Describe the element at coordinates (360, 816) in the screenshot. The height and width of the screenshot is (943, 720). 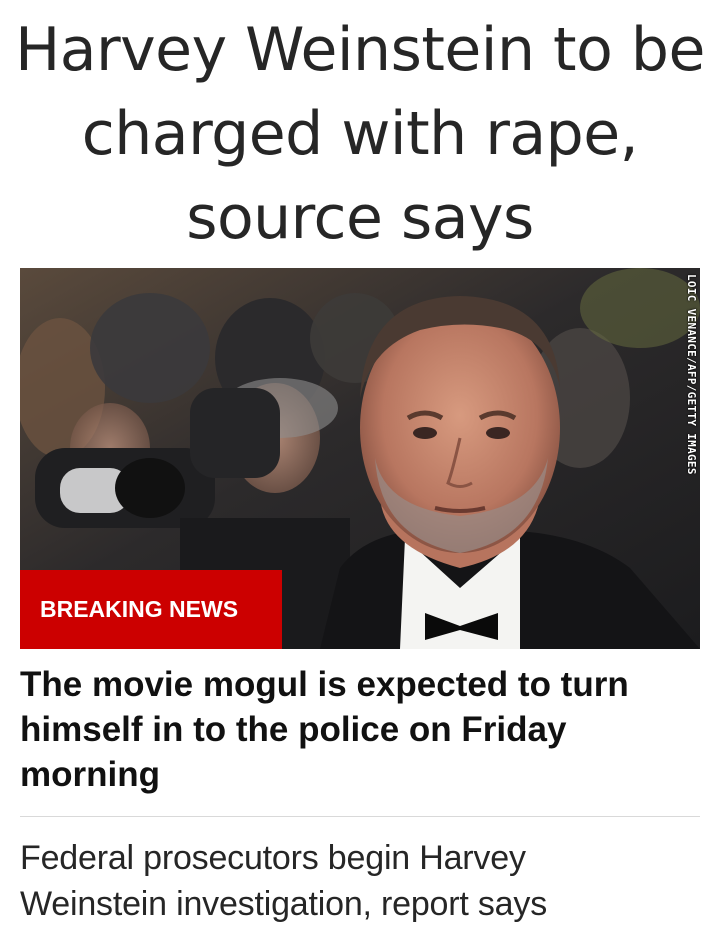
I see `divider` at that location.